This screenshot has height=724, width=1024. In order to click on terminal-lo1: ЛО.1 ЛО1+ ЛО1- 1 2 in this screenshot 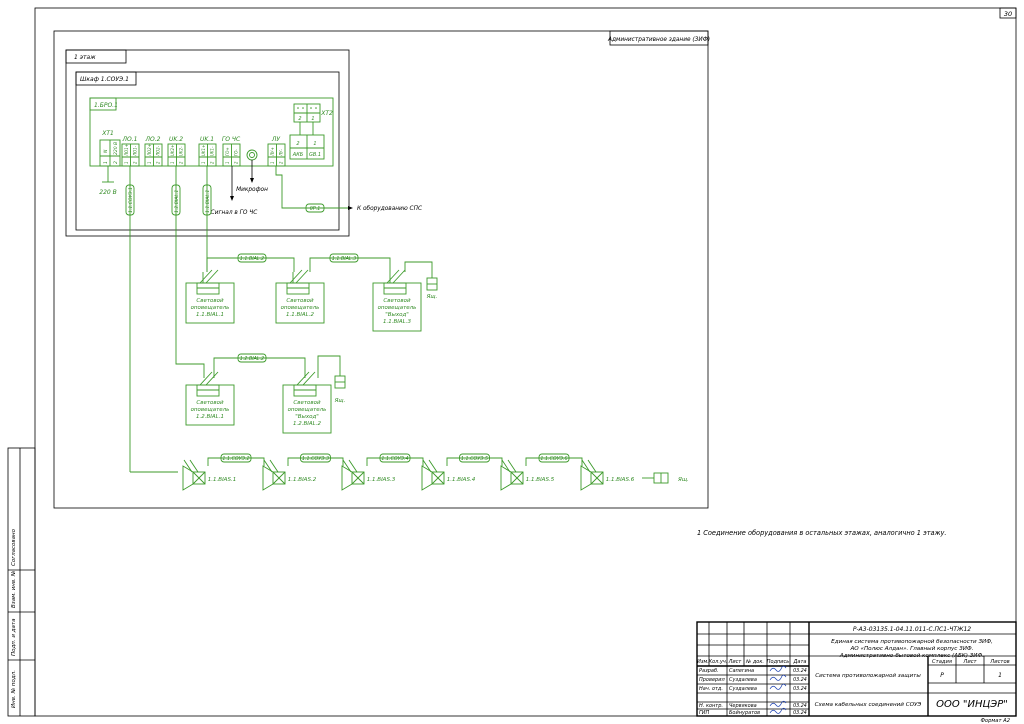, I will do `click(131, 151)`.